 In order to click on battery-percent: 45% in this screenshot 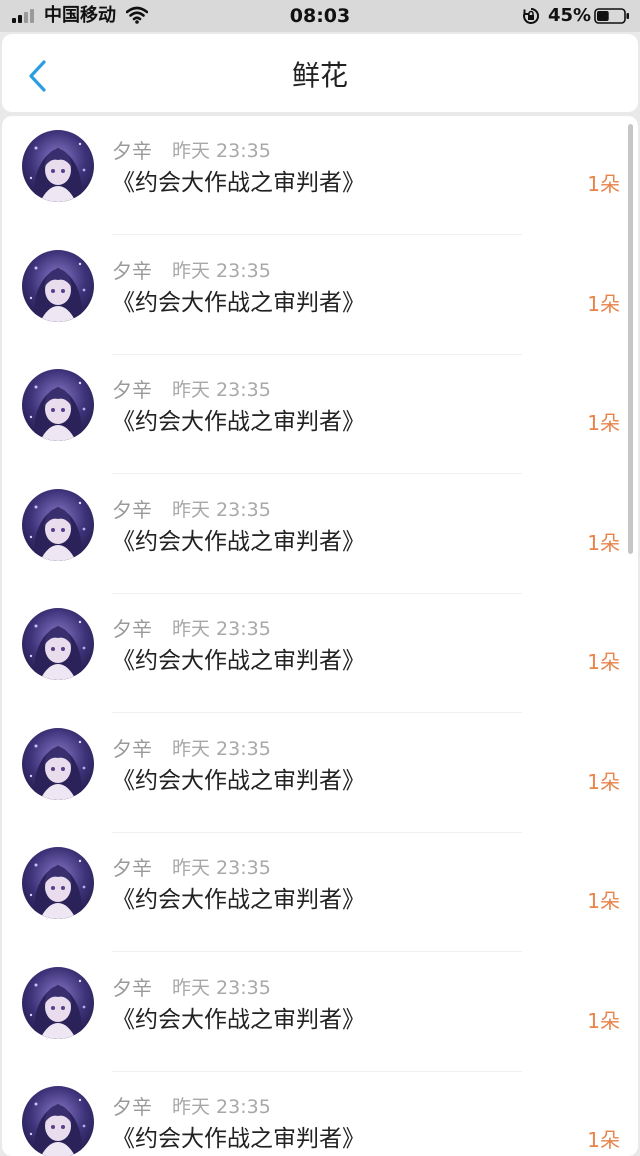, I will do `click(570, 15)`.